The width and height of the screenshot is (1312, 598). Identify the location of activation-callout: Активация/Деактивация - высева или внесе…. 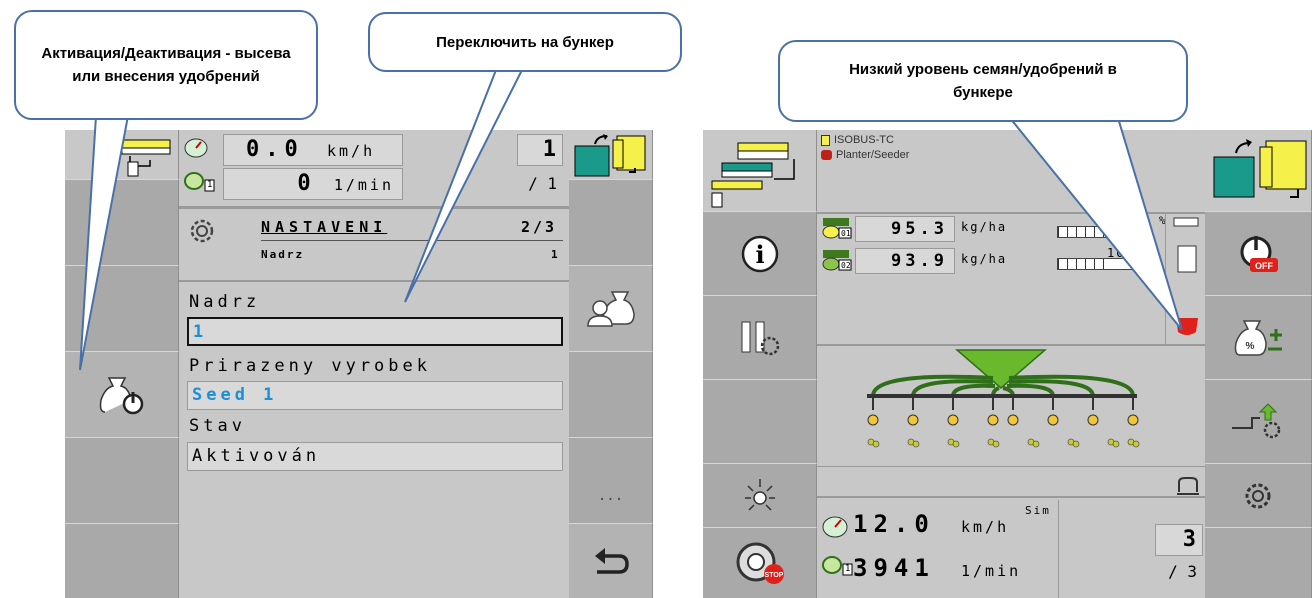
(166, 65).